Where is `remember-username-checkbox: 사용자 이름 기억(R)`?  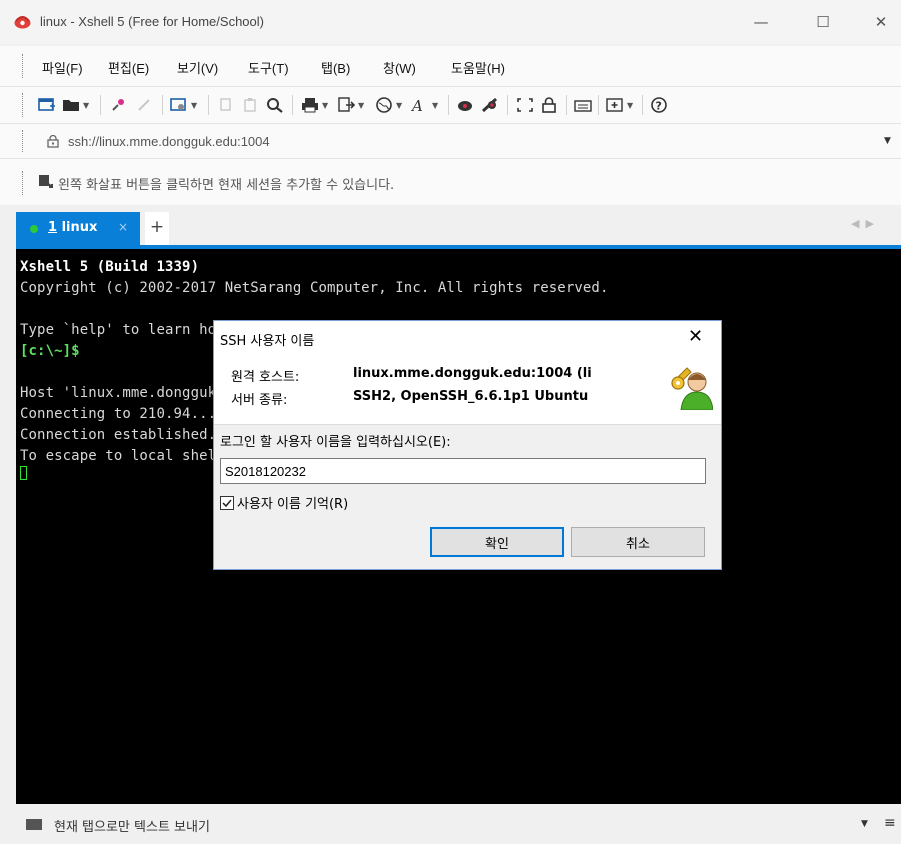
remember-username-checkbox: 사용자 이름 기억(R) is located at coordinates (284, 502).